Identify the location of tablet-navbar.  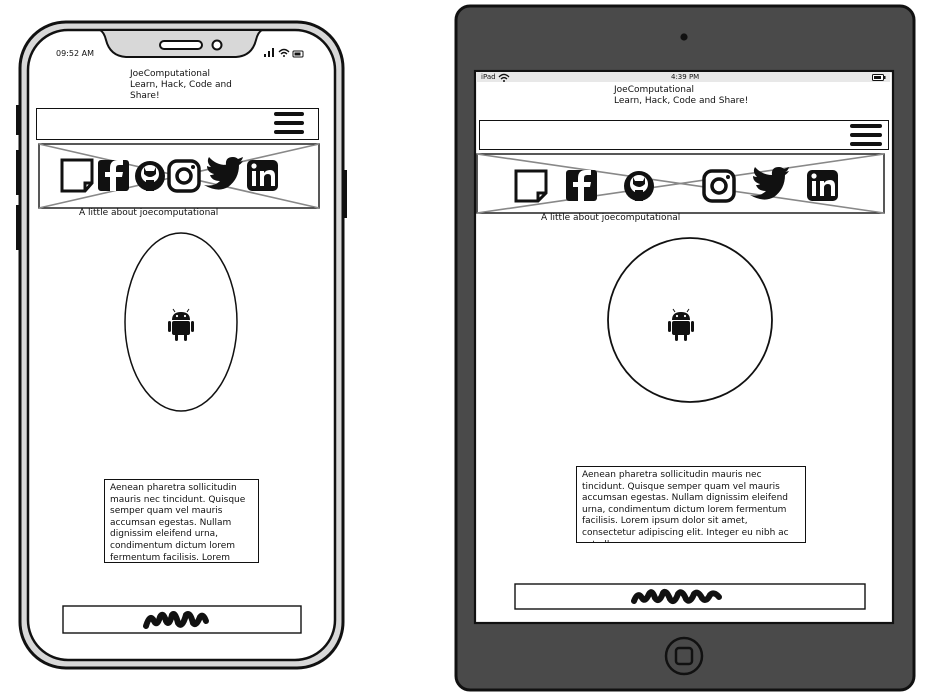
(684, 135).